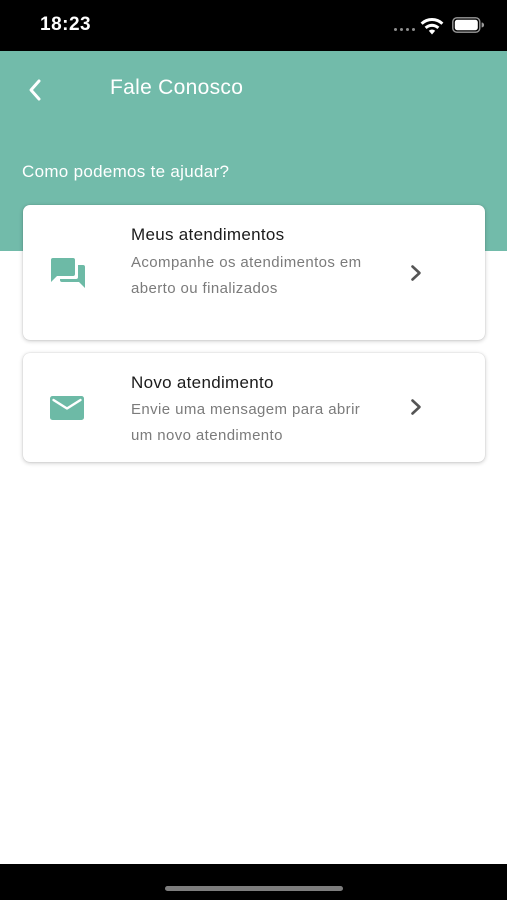 The image size is (507, 900). Describe the element at coordinates (68, 273) in the screenshot. I see `chat-bubbles-icon` at that location.